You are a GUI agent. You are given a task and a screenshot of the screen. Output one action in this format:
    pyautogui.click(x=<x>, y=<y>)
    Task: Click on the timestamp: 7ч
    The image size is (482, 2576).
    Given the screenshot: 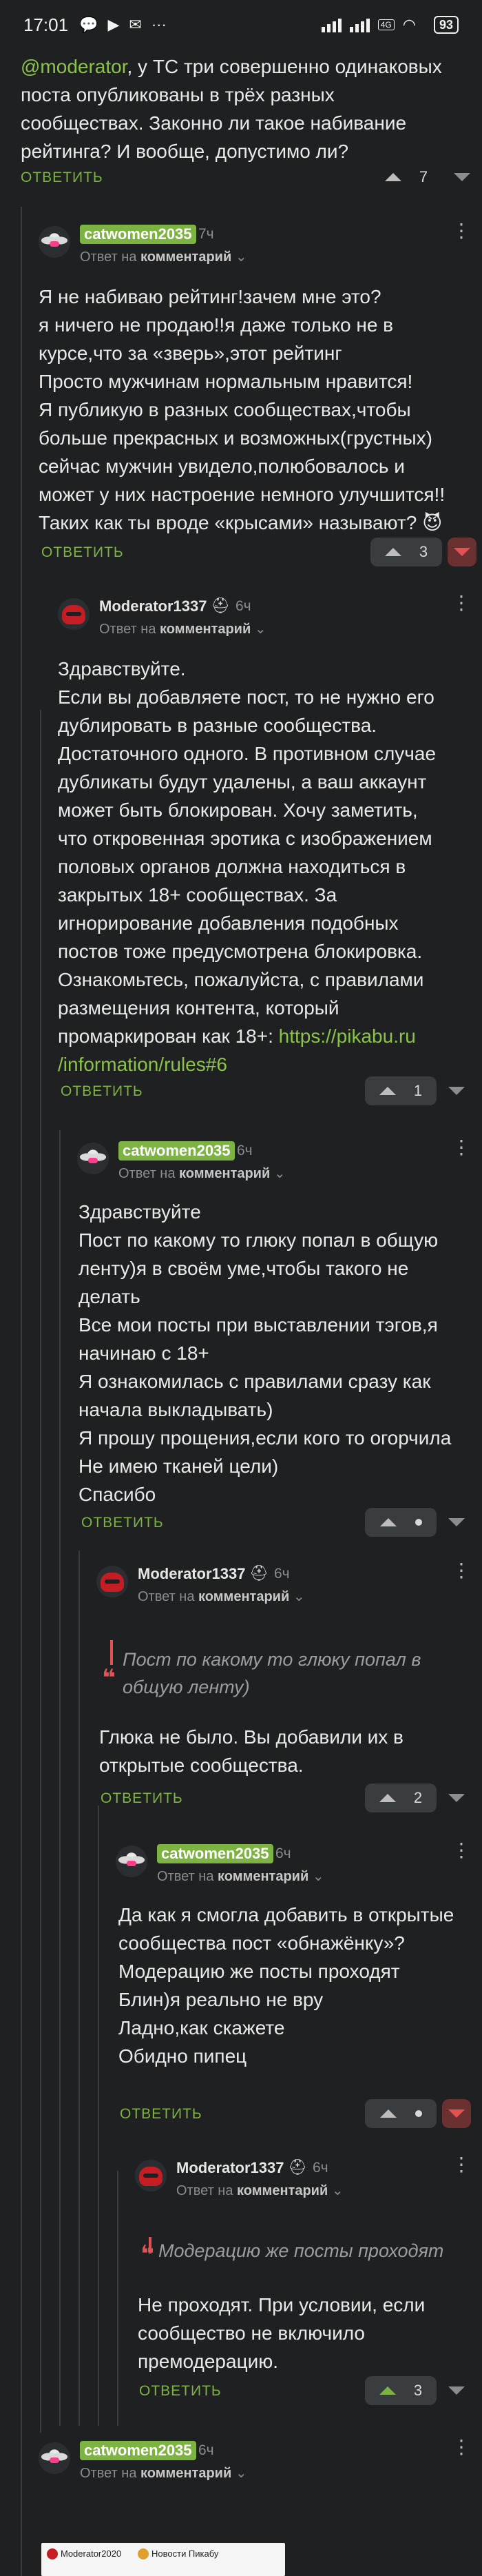 What is the action you would take?
    pyautogui.click(x=206, y=234)
    